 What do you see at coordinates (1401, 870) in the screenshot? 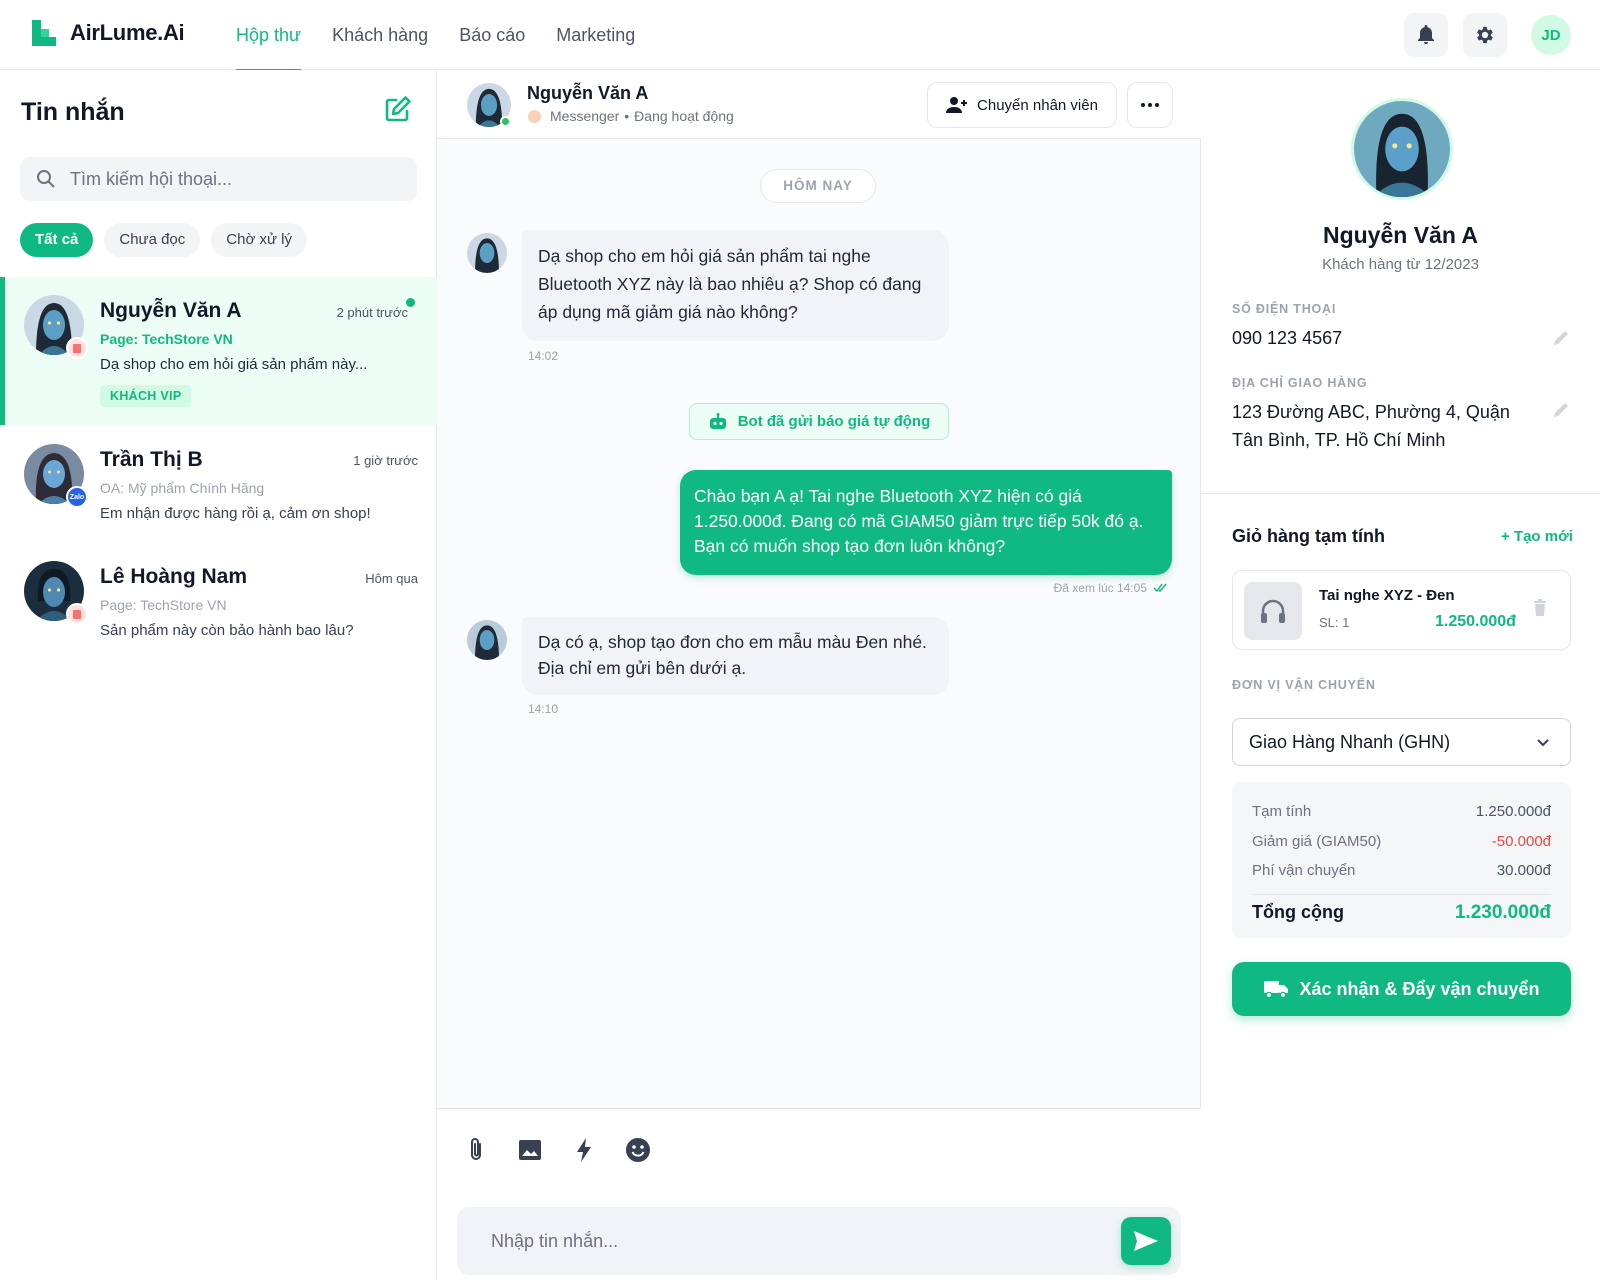
I see `shipping-fee-row: Phí vận chuyển 30.000đ` at bounding box center [1401, 870].